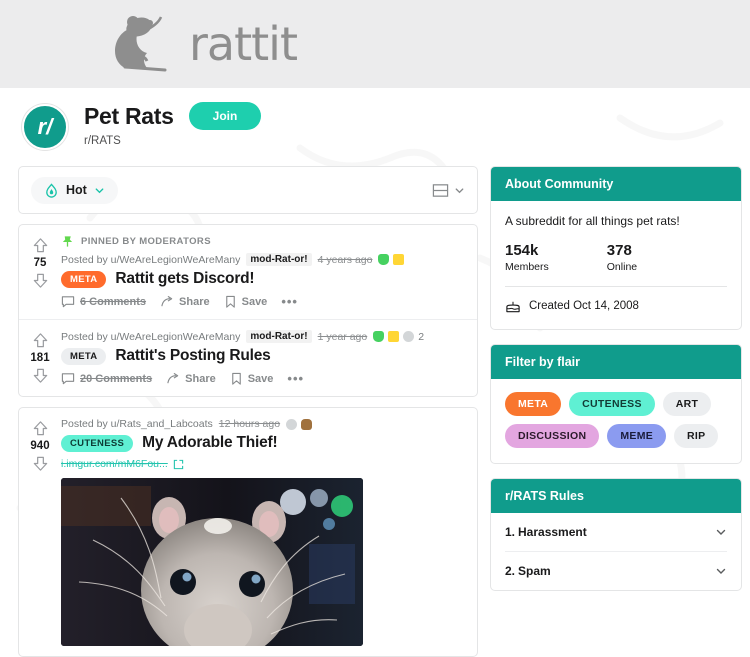 The width and height of the screenshot is (750, 657). I want to click on award-green-icon, so click(379, 336).